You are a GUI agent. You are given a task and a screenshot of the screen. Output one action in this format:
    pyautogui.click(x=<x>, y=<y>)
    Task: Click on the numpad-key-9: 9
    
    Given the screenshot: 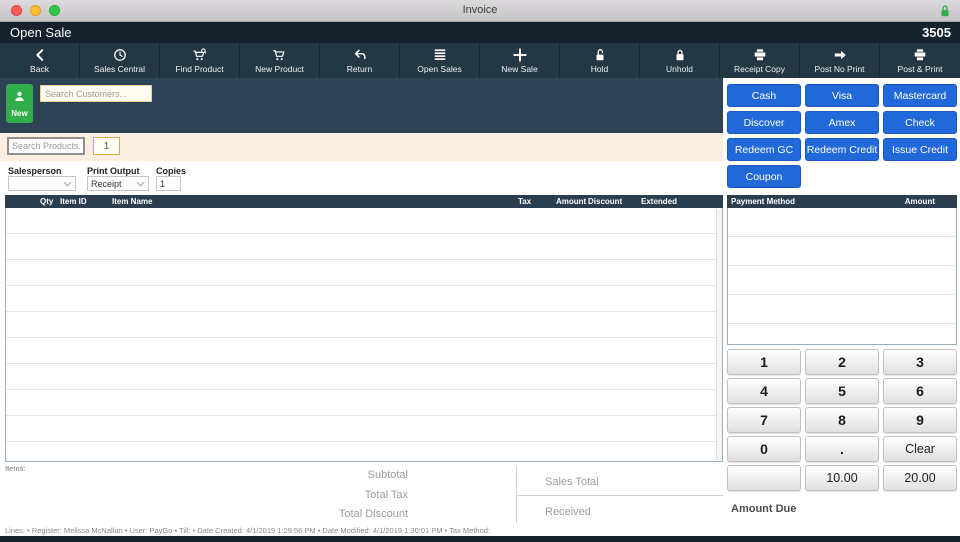 What is the action you would take?
    pyautogui.click(x=920, y=420)
    